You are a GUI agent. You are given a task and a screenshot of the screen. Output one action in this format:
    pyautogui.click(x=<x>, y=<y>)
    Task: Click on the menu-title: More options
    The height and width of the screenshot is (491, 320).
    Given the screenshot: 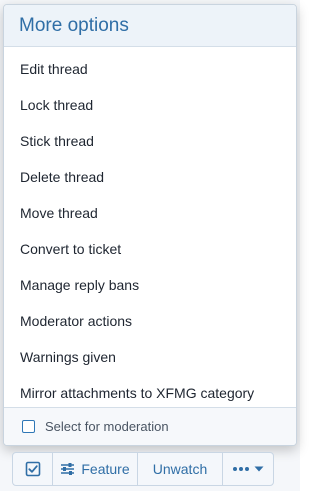 What is the action you would take?
    pyautogui.click(x=74, y=25)
    